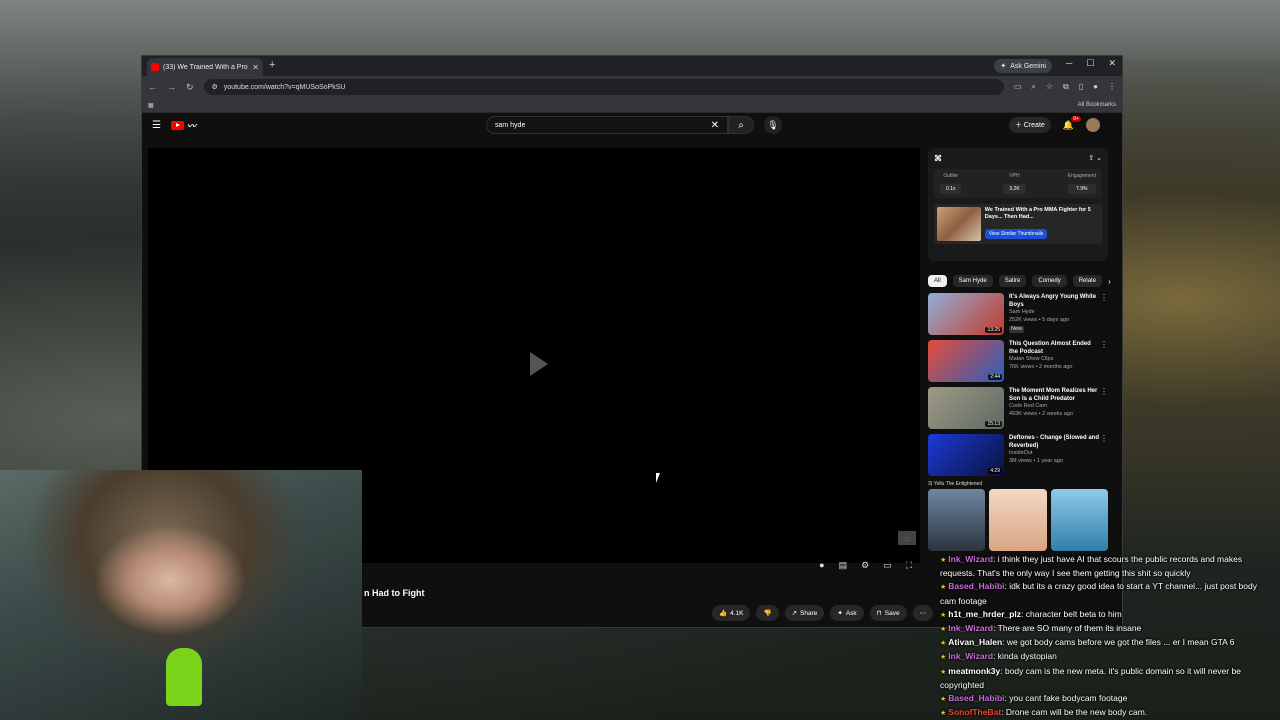 The width and height of the screenshot is (1280, 720). I want to click on search-query: sam hyde, so click(510, 125).